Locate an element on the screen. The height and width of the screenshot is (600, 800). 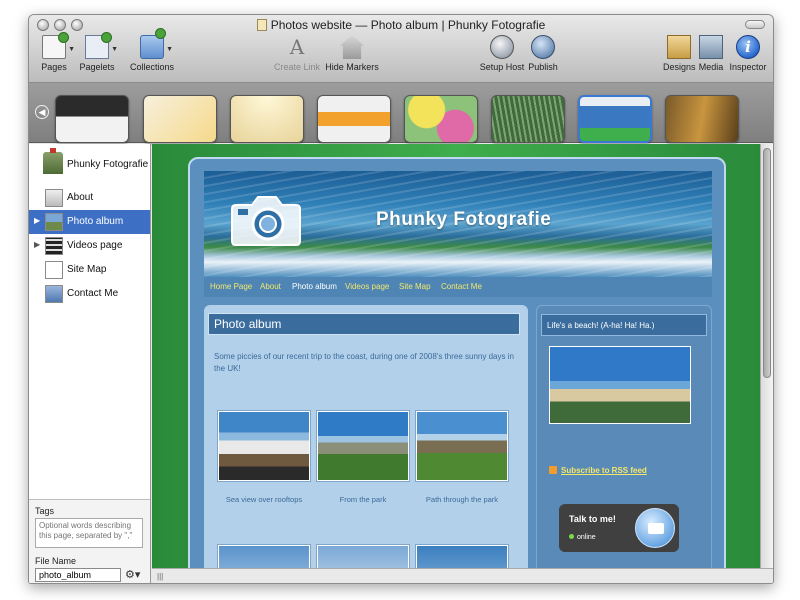
publish-label: Publish is located at coordinates (543, 67).